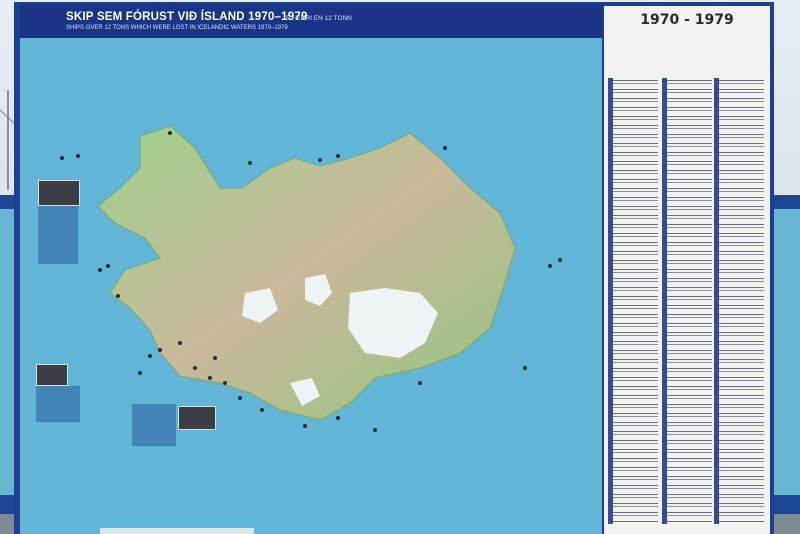 The width and height of the screenshot is (800, 534). Describe the element at coordinates (187, 17) in the screenshot. I see `board-title: SKIP SEM FÓRUST VIÐ ÍSLAND 1970–1979` at that location.